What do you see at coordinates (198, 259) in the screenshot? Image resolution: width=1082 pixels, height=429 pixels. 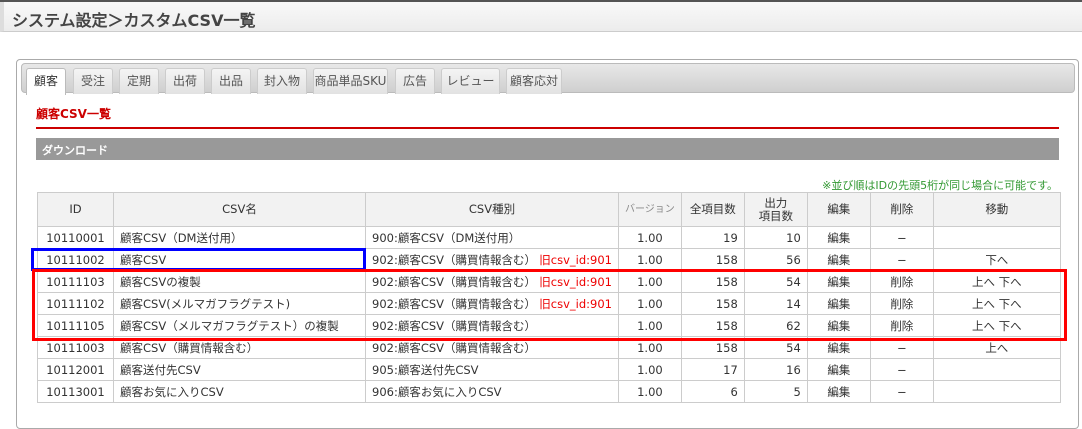 I see `highlight-blue-box` at bounding box center [198, 259].